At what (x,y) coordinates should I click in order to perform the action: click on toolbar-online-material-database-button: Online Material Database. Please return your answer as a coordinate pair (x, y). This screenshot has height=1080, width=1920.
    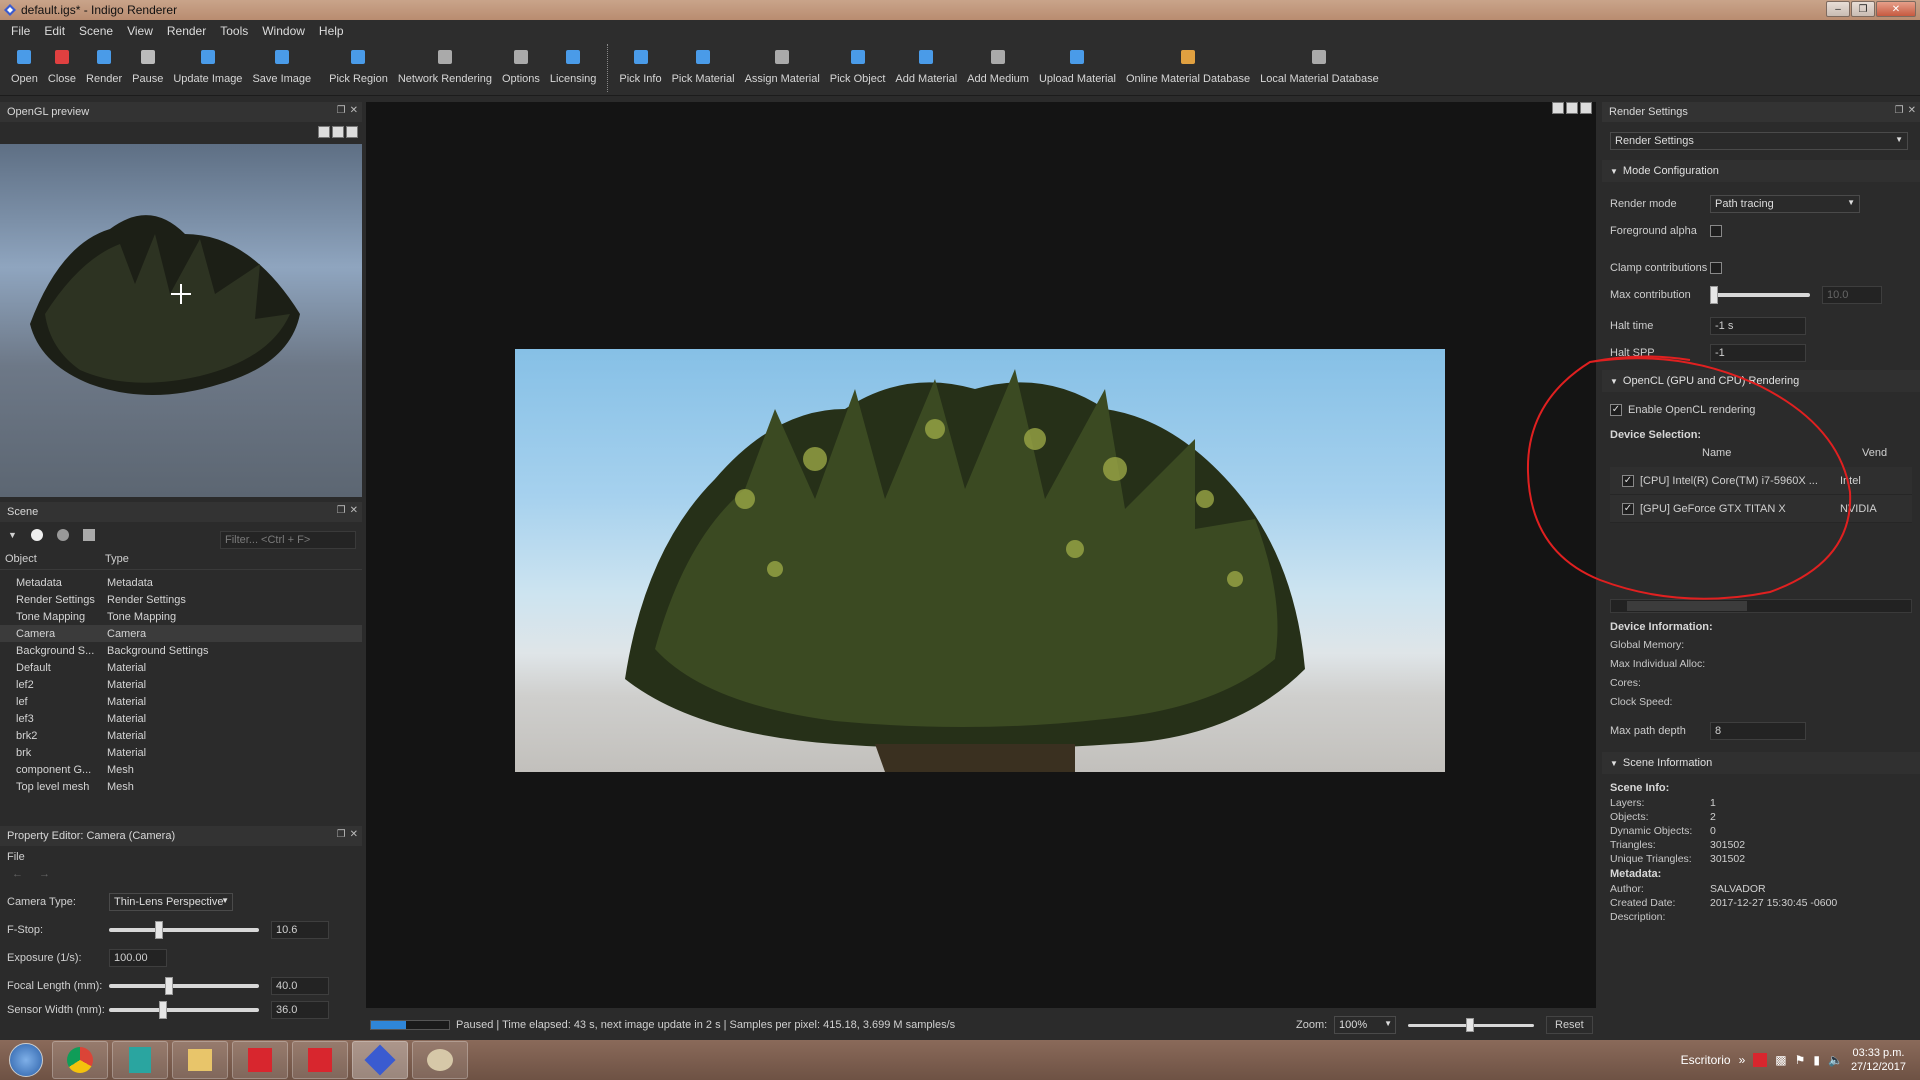
    Looking at the image, I should click on (1188, 68).